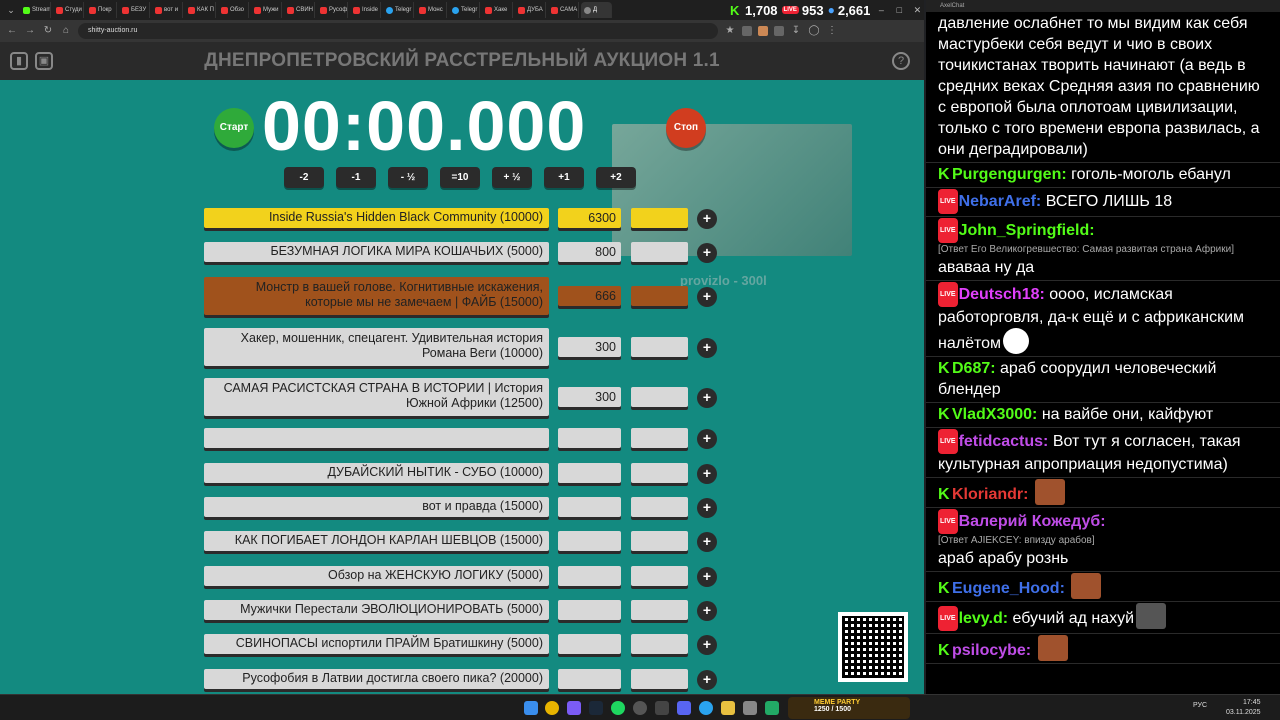 This screenshot has height=720, width=1280. What do you see at coordinates (563, 10) in the screenshot?
I see `browser-tab: САМА` at bounding box center [563, 10].